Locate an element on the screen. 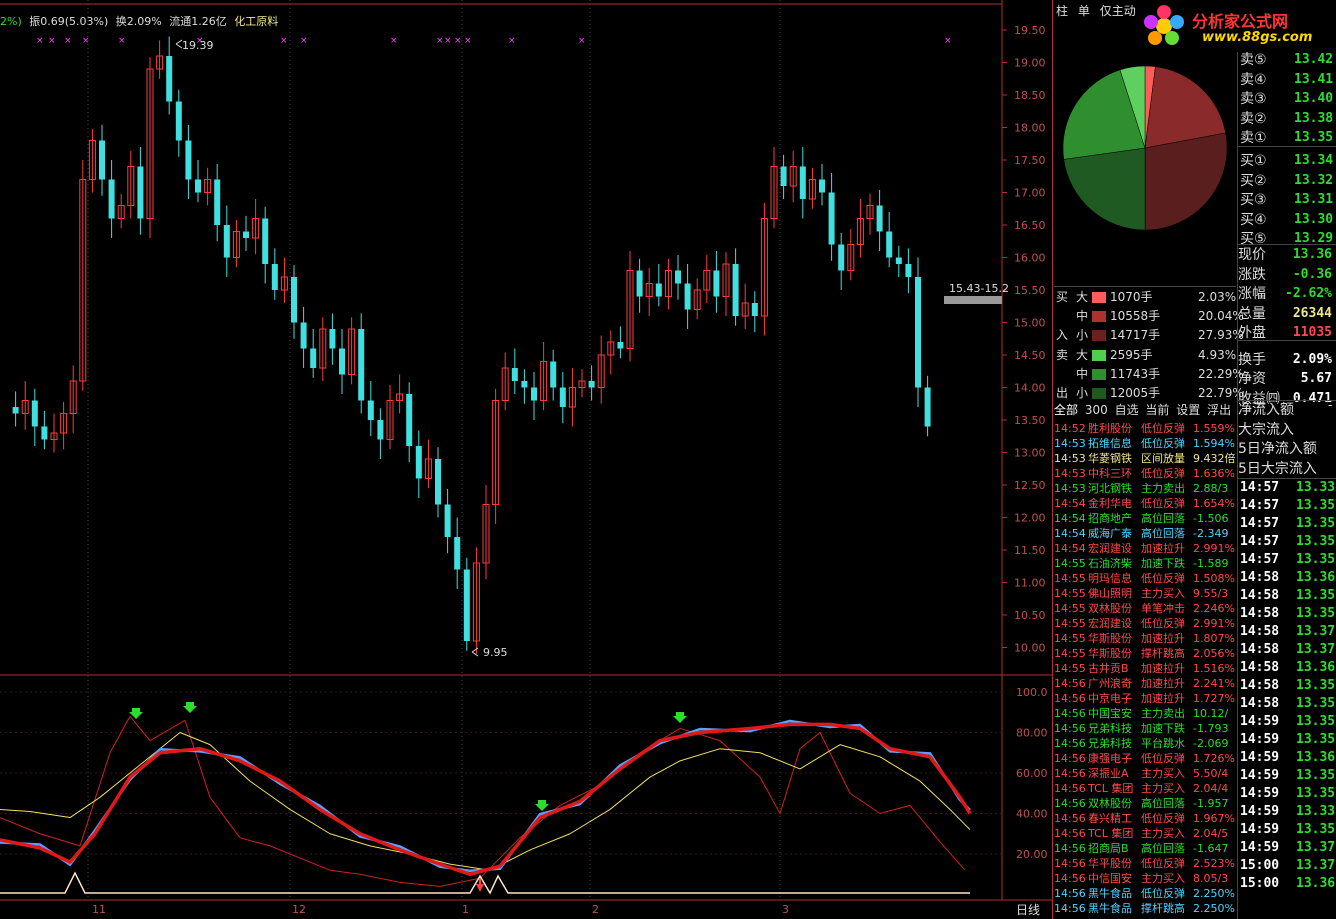  tick-price: 13.36 is located at coordinates (1316, 577).